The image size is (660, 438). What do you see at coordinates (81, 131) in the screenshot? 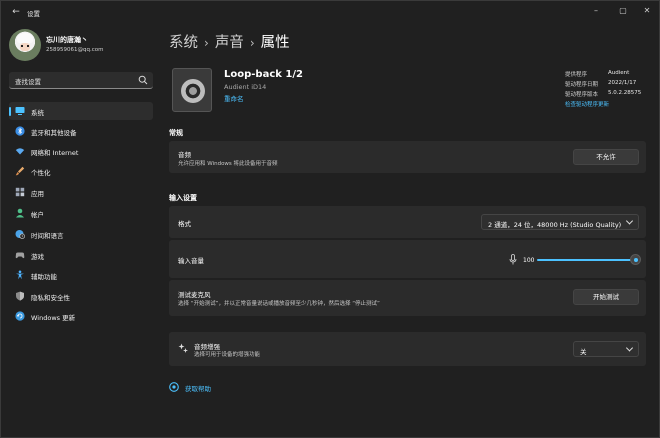
I see `sidebar-item-bluetooth: 蓝牙和其他设备` at bounding box center [81, 131].